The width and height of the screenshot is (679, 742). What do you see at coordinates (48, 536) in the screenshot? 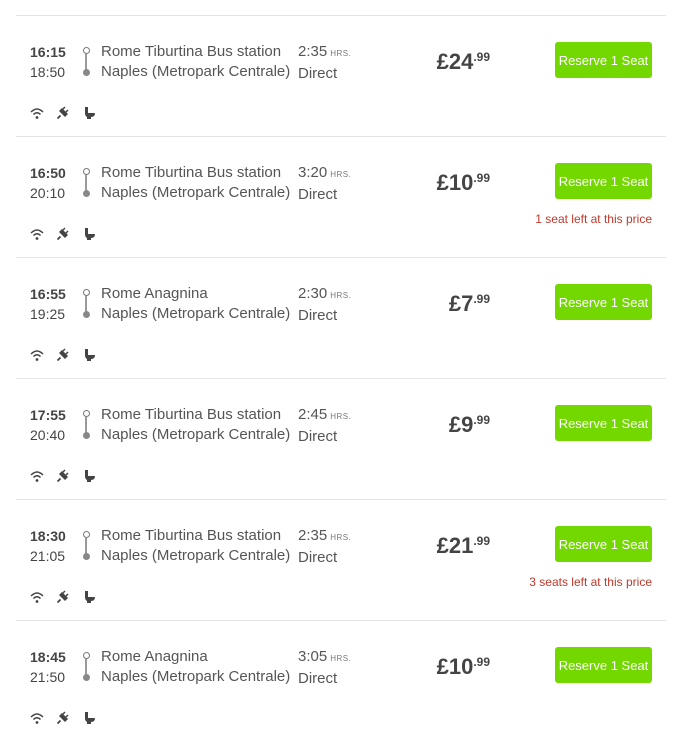
I see `departure-time: 18:30` at bounding box center [48, 536].